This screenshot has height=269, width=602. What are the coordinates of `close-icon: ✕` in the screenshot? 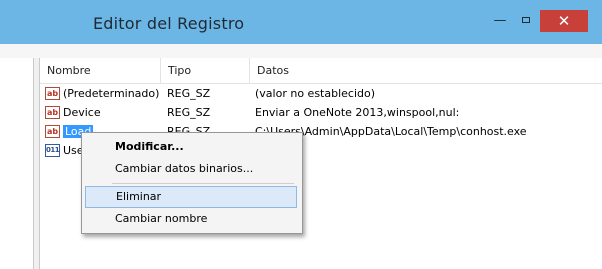 It's located at (564, 21).